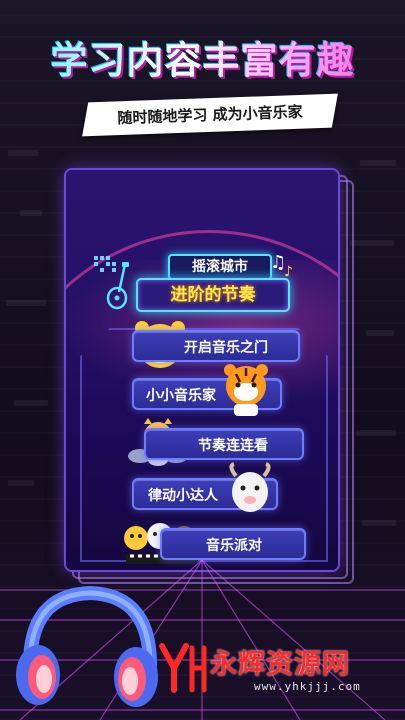  I want to click on menu-item-1-label: 开启音乐之门, so click(226, 348).